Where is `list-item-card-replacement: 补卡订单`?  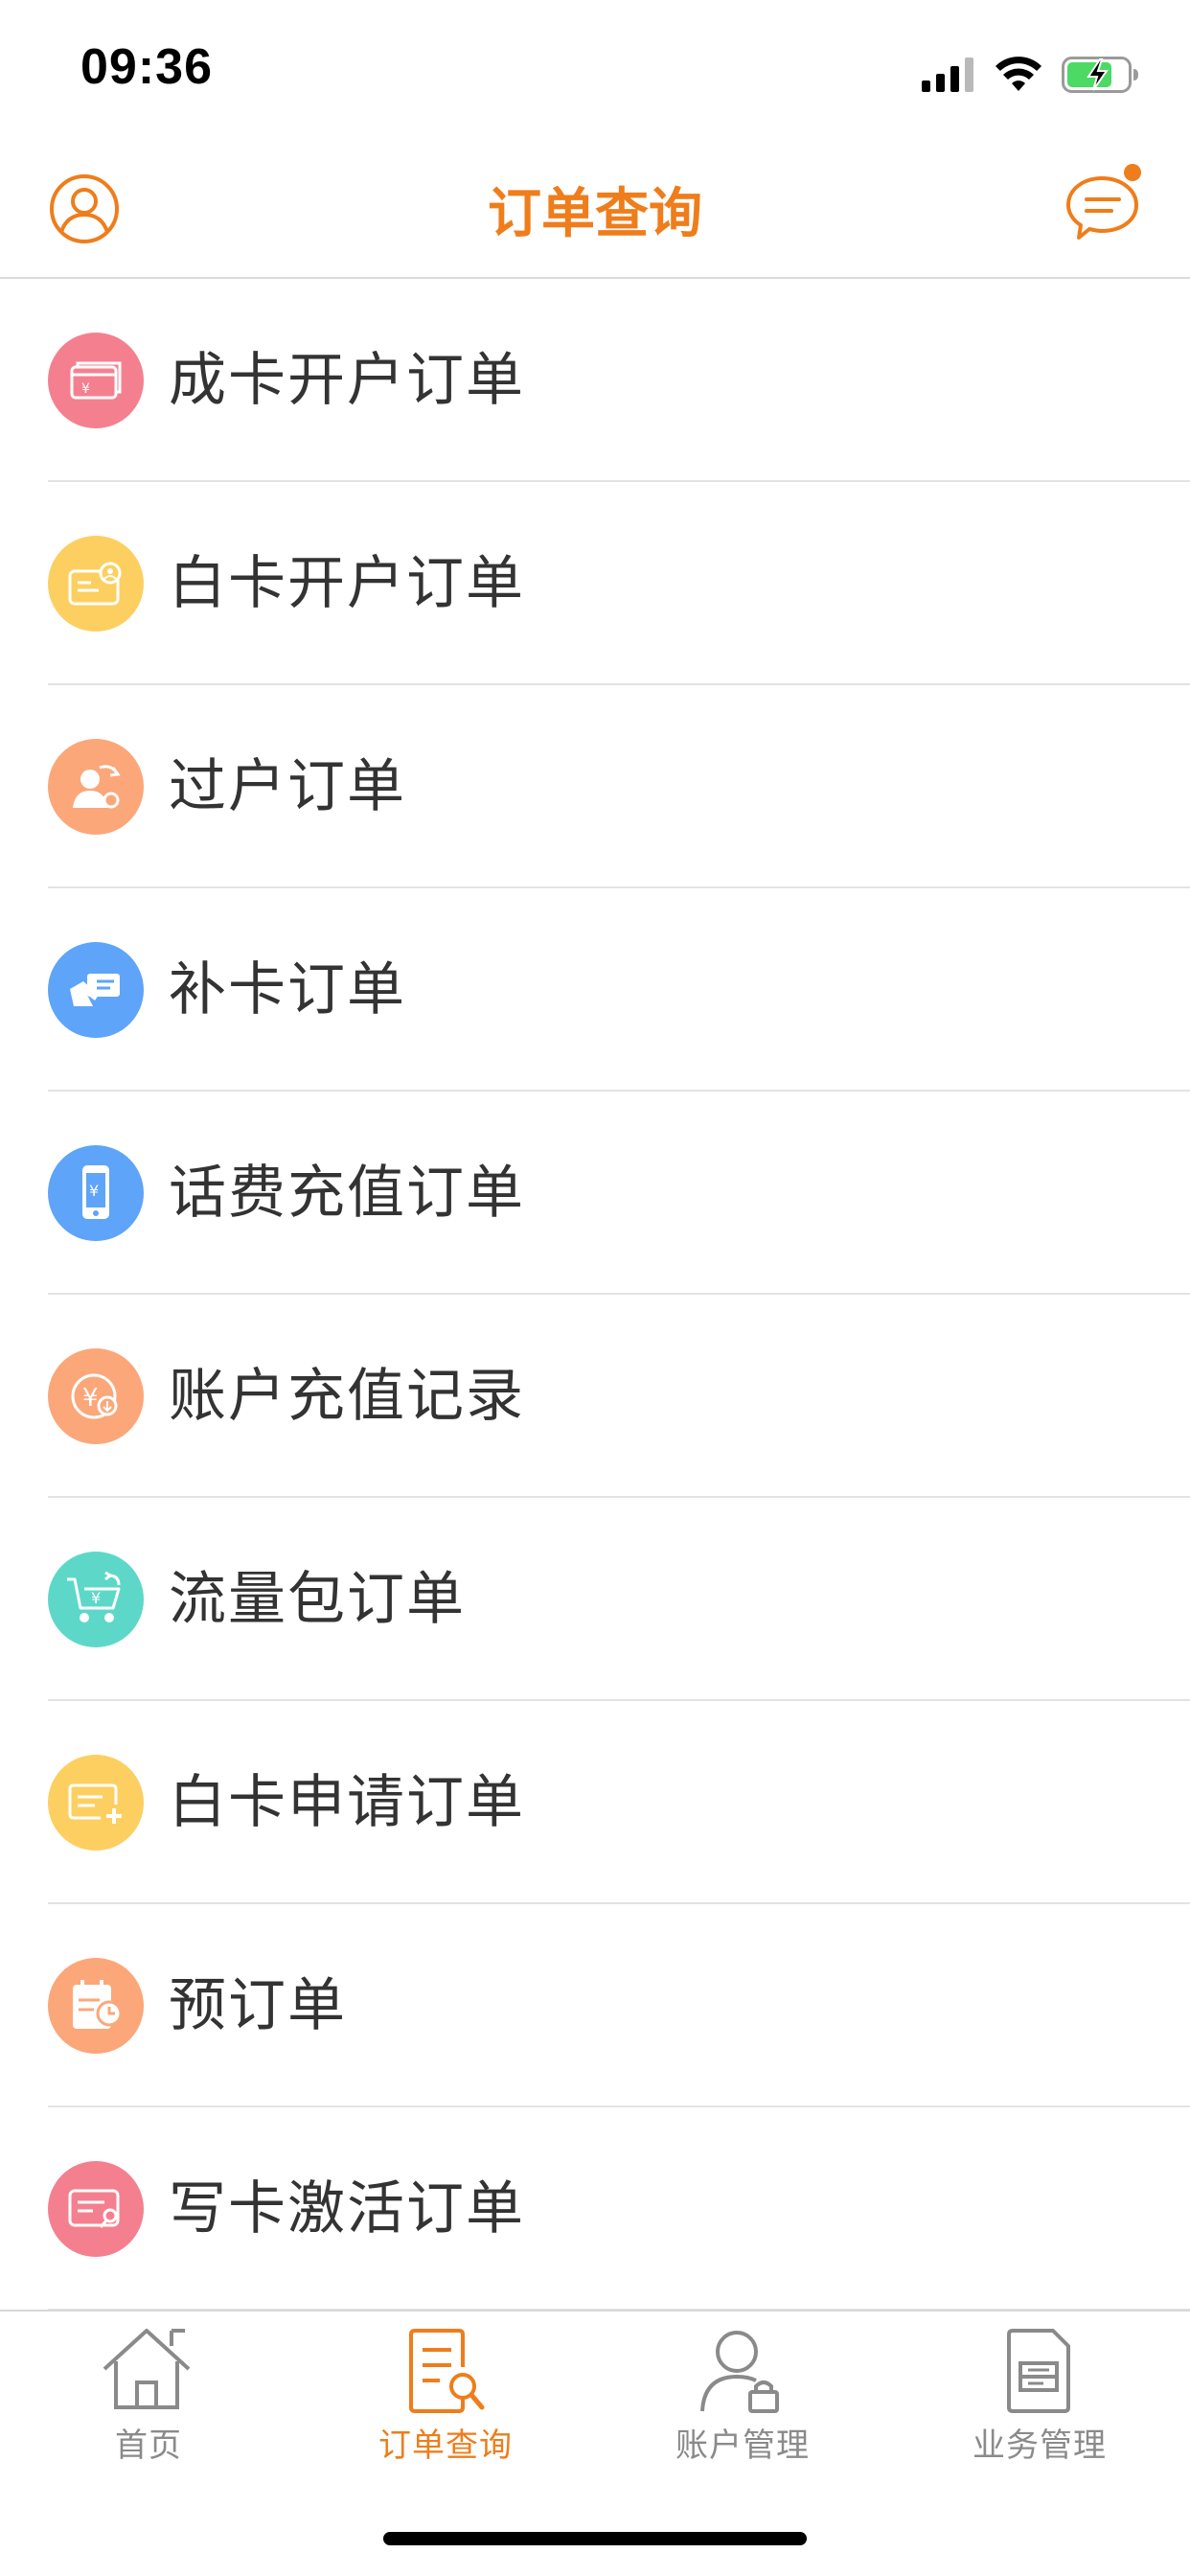
list-item-card-replacement: 补卡订单 is located at coordinates (595, 990).